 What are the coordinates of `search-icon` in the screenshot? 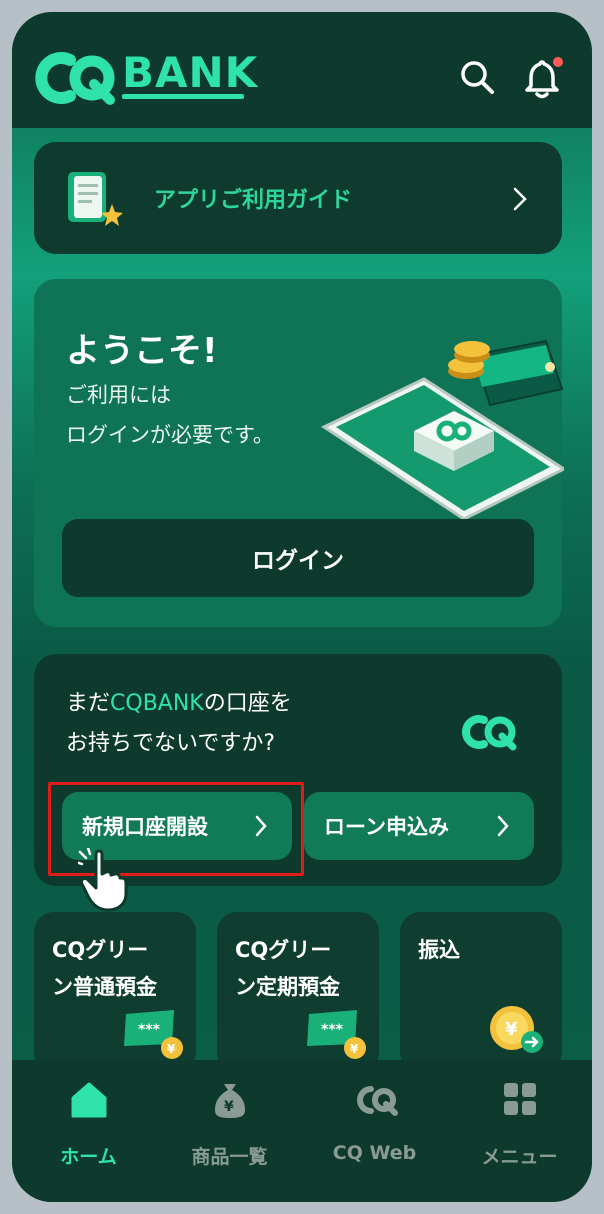 It's located at (477, 77).